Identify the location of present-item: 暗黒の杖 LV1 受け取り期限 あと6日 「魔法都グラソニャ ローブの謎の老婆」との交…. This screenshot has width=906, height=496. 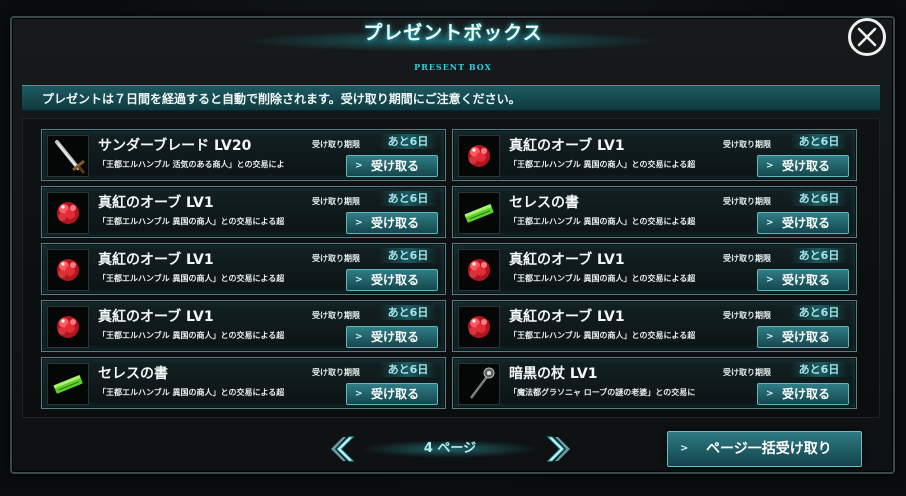
(654, 383).